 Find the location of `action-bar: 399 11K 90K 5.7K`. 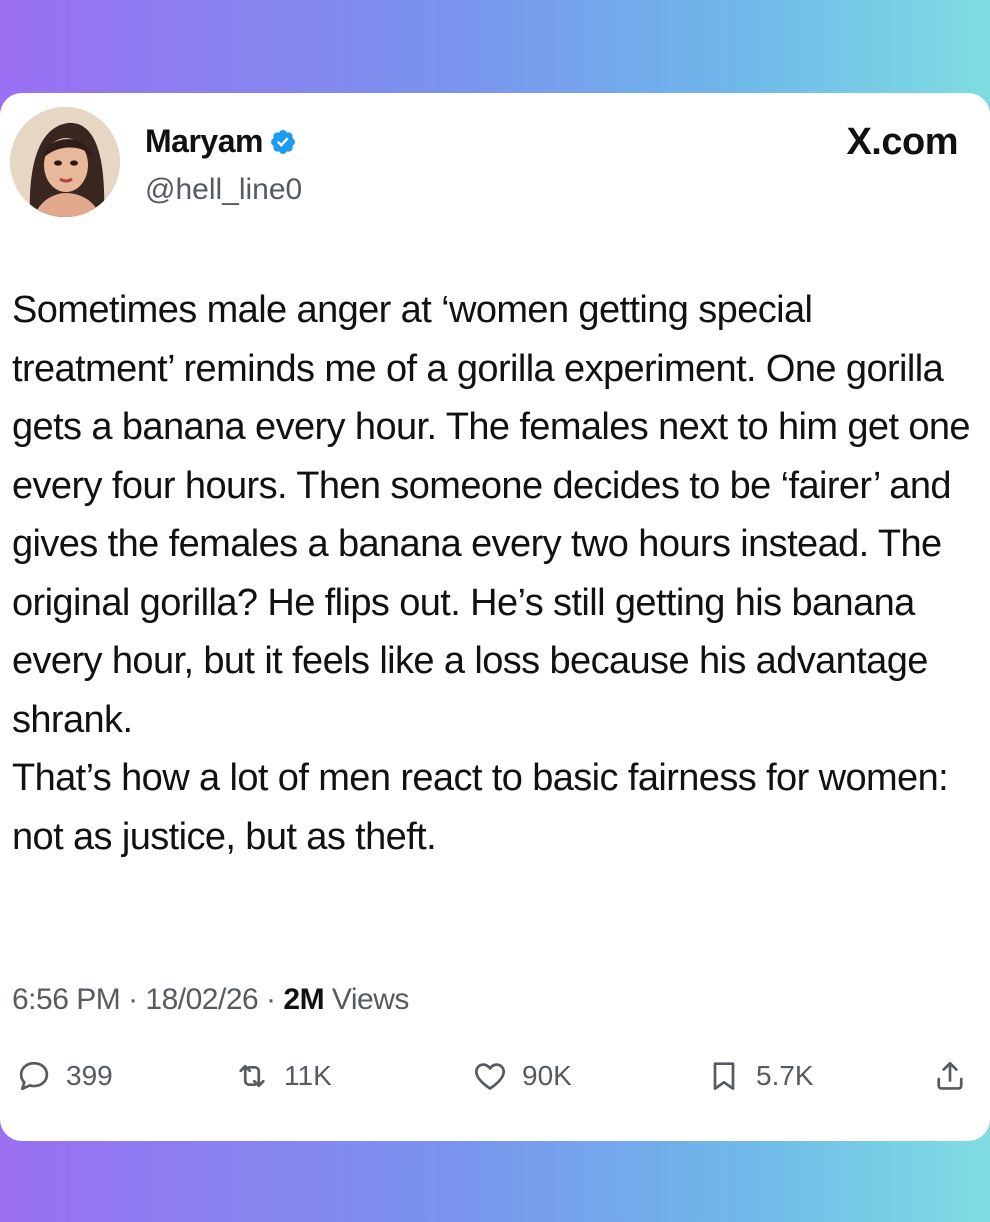

action-bar: 399 11K 90K 5.7K is located at coordinates (495, 1083).